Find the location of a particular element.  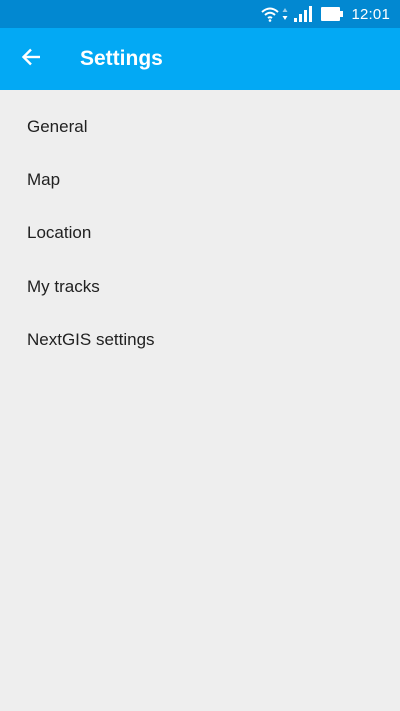

settings-item-nextgis-settings: NextGIS settings is located at coordinates (200, 339).